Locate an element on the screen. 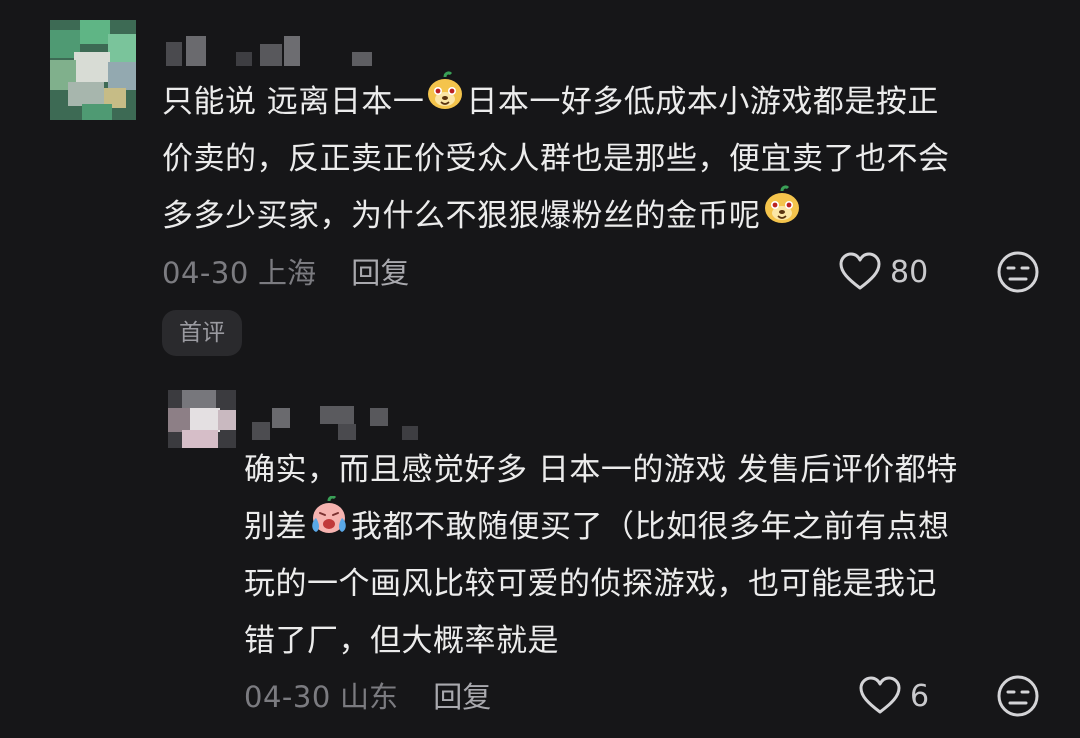  comment-body-line: 只能说 远离日本一 is located at coordinates (293, 102).